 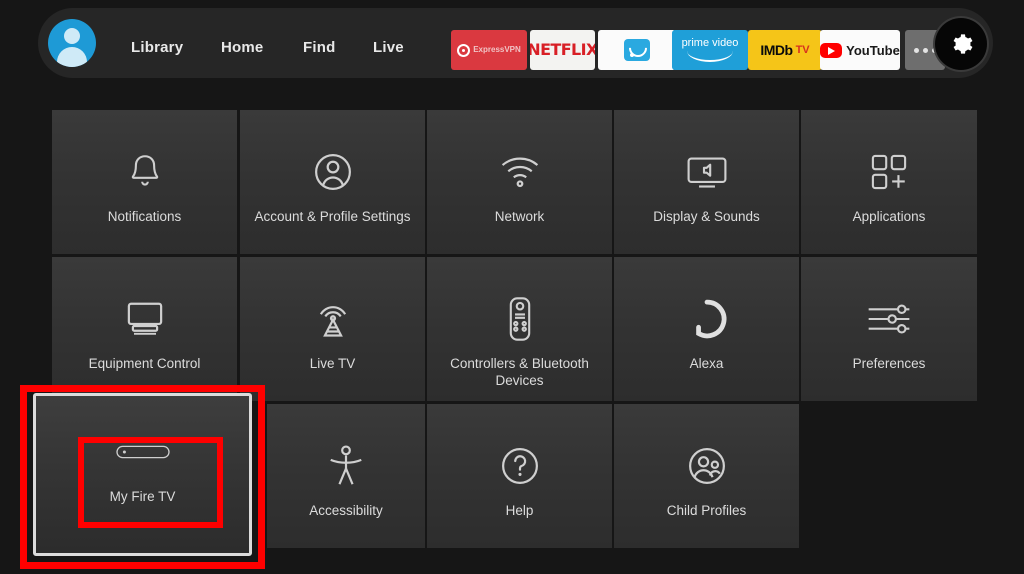 What do you see at coordinates (332, 216) in the screenshot?
I see `settings-tile-account-profile-label: Account & Profile Settings` at bounding box center [332, 216].